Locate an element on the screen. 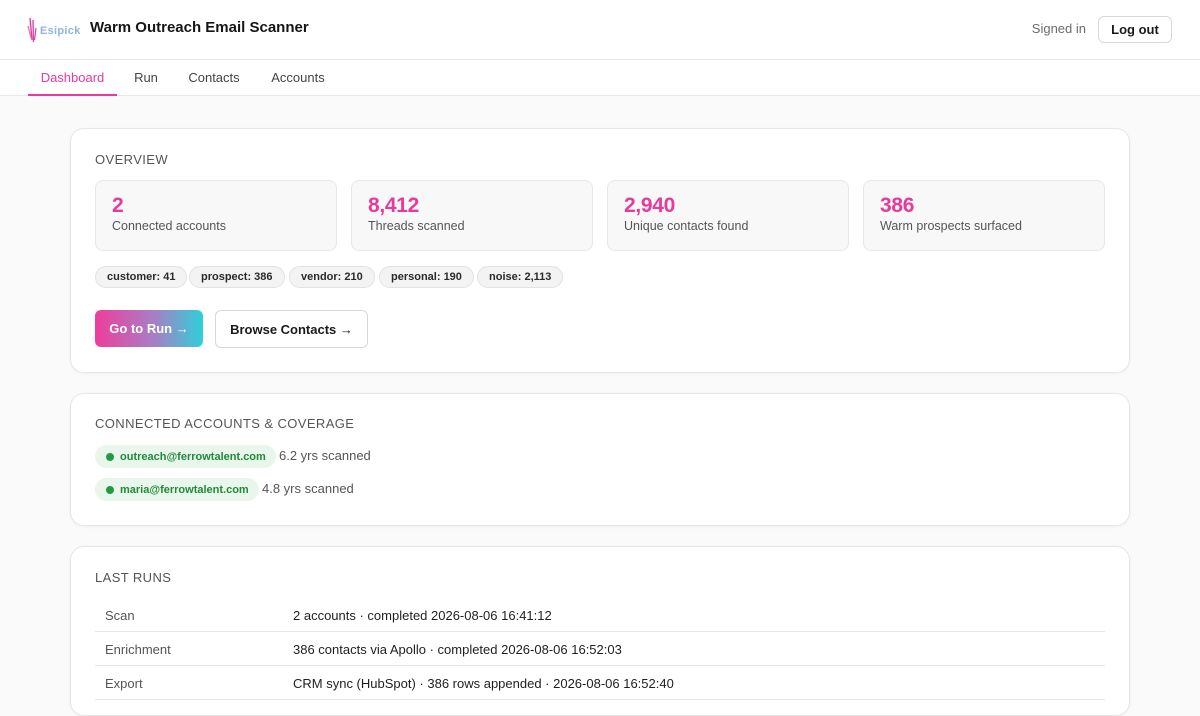 This screenshot has width=1200, height=716. account-coverage: 4.8 yrs scanned is located at coordinates (308, 488).